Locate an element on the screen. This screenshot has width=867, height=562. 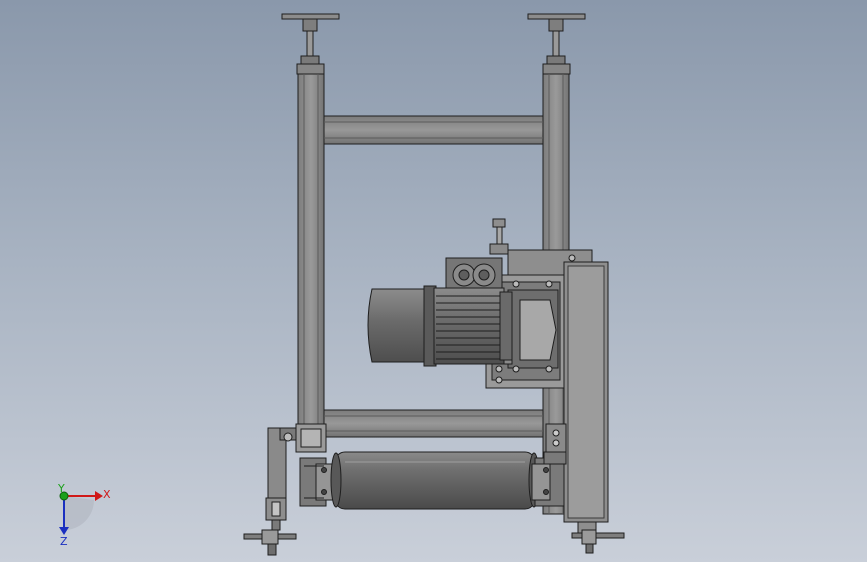
roller-drum is located at coordinates (432, 480).